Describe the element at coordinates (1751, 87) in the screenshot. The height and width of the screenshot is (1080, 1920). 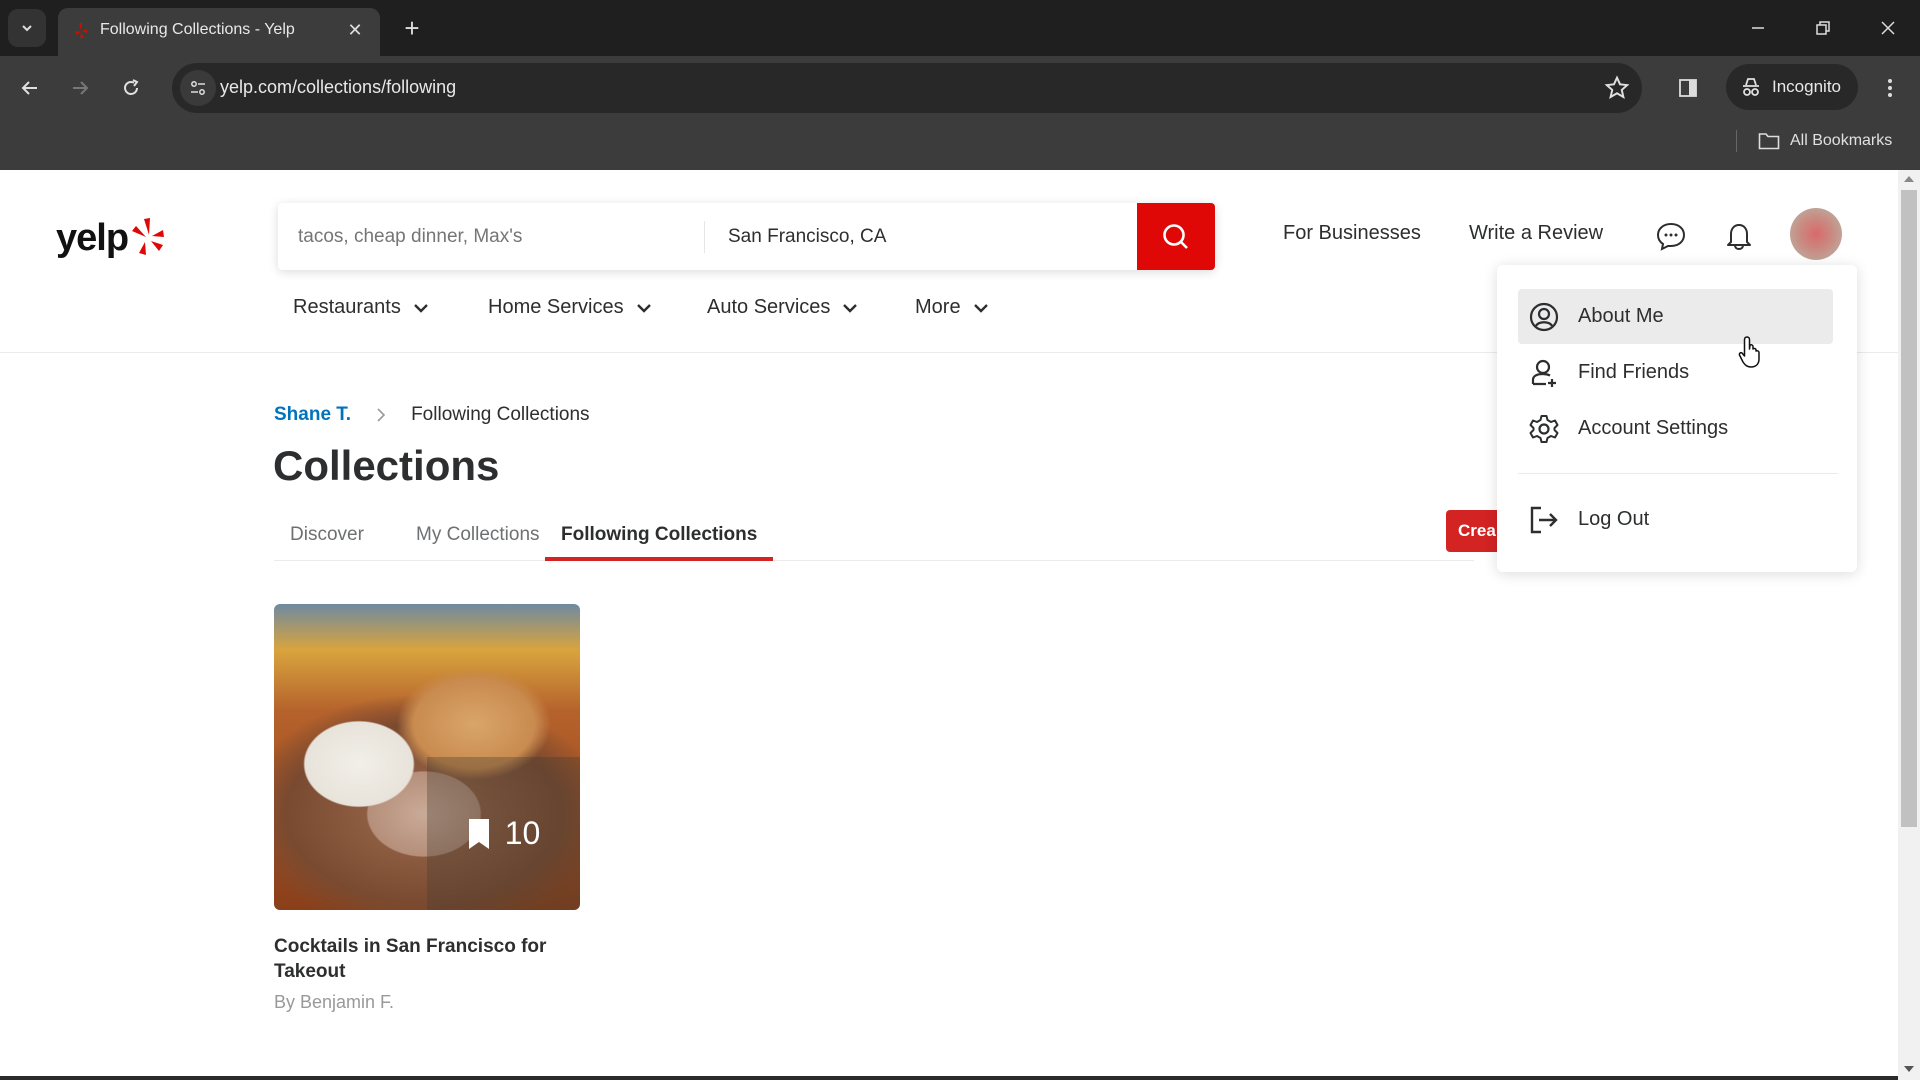
I see `incognito-icon` at that location.